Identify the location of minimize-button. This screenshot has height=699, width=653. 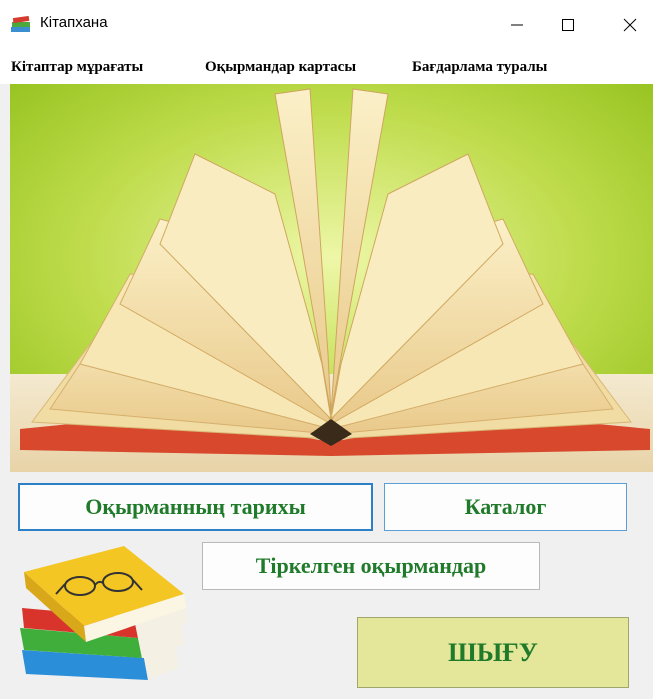
(517, 25).